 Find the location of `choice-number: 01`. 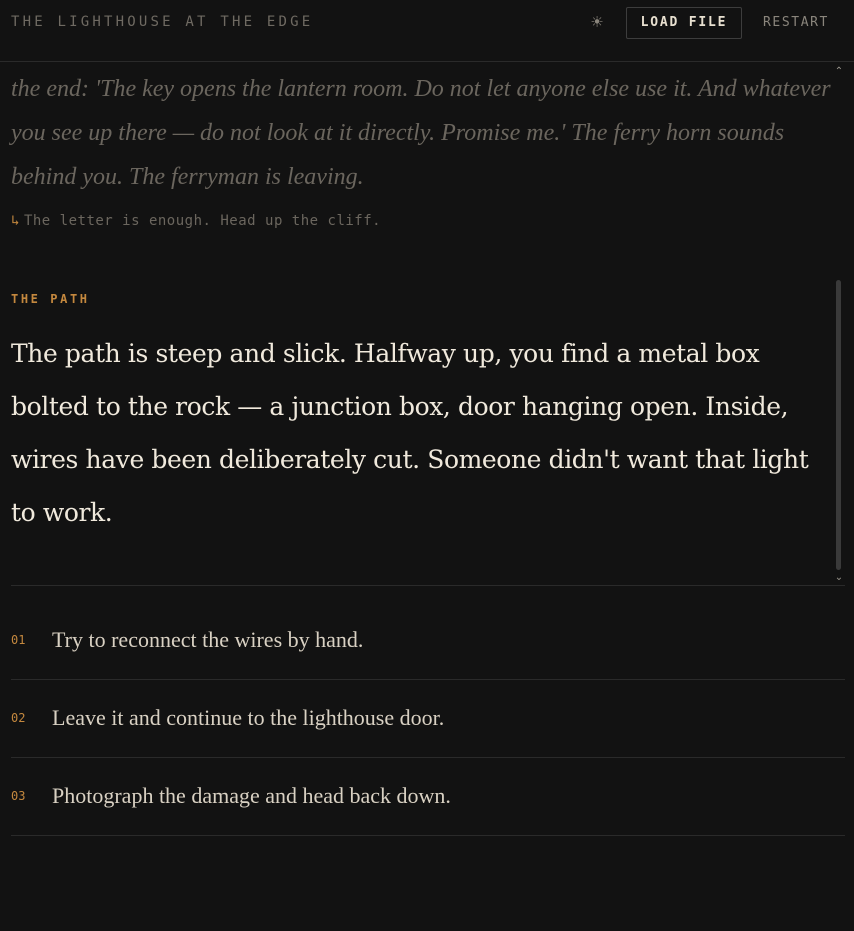

choice-number: 01 is located at coordinates (18, 640).